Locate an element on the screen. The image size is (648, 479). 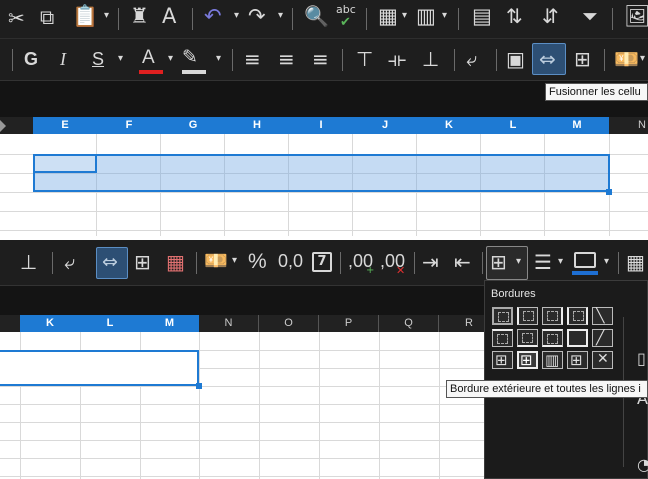
cut-icon: ✂ is located at coordinates (16, 18).